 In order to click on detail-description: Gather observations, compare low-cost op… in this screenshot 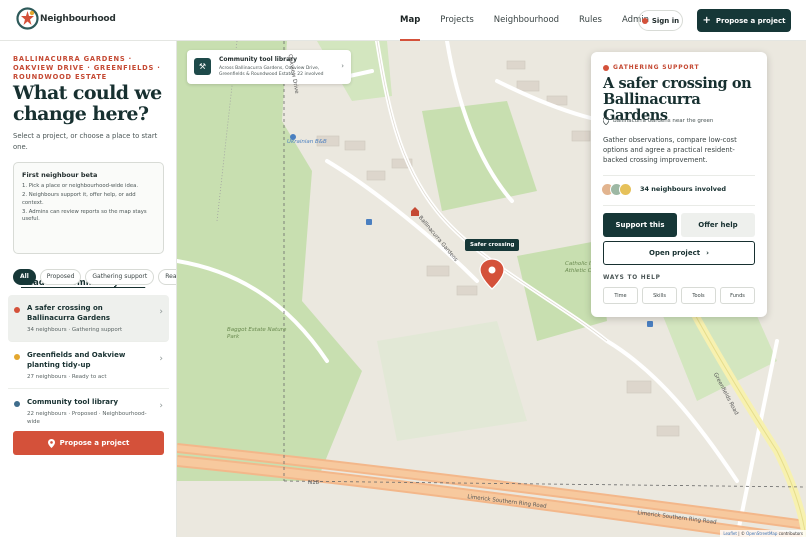, I will do `click(670, 150)`.